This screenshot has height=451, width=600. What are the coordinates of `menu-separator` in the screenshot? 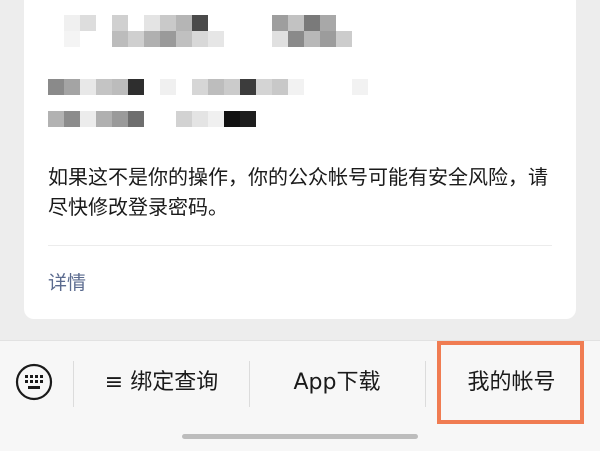 It's located at (425, 384).